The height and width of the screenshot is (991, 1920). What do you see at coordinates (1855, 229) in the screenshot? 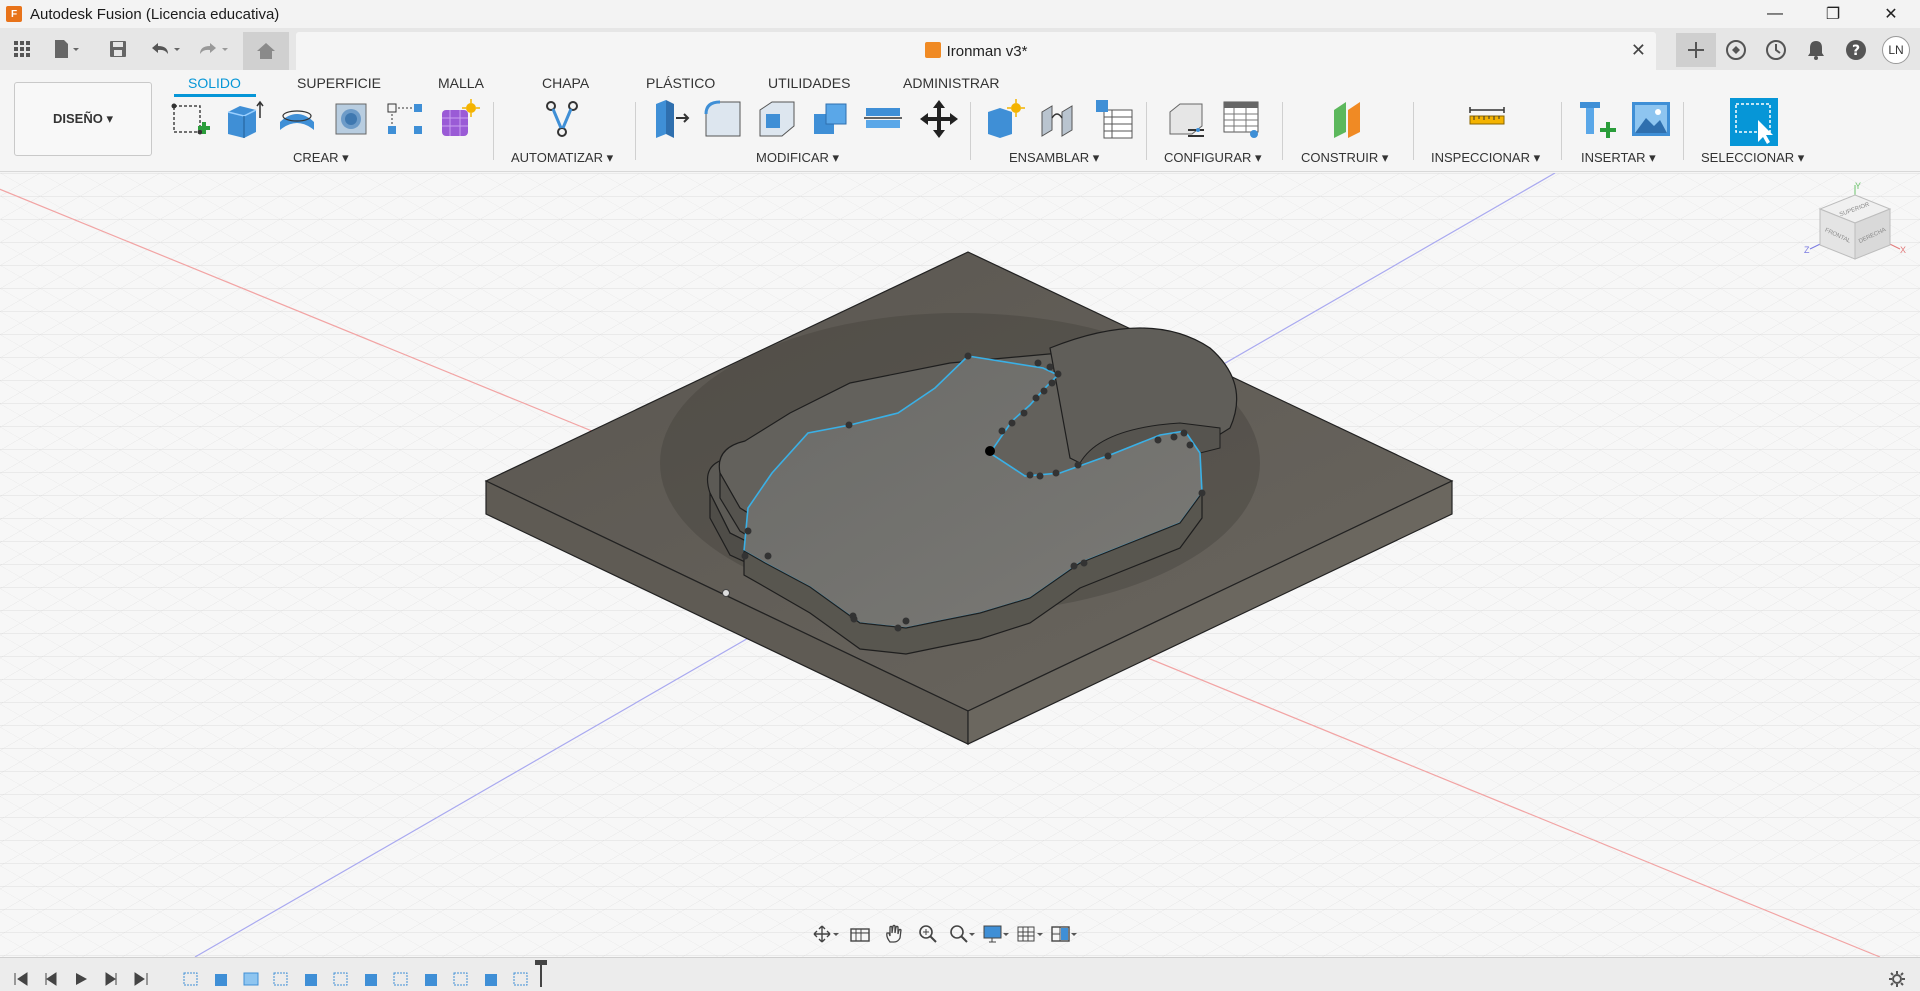
I see `viewcube: SUPERIOR FRONTAL DERECHA Y X Z` at bounding box center [1855, 229].